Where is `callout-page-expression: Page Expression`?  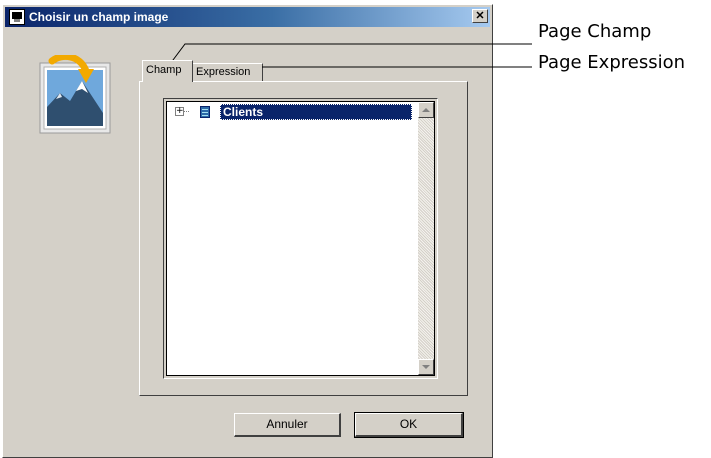
callout-page-expression: Page Expression is located at coordinates (612, 62).